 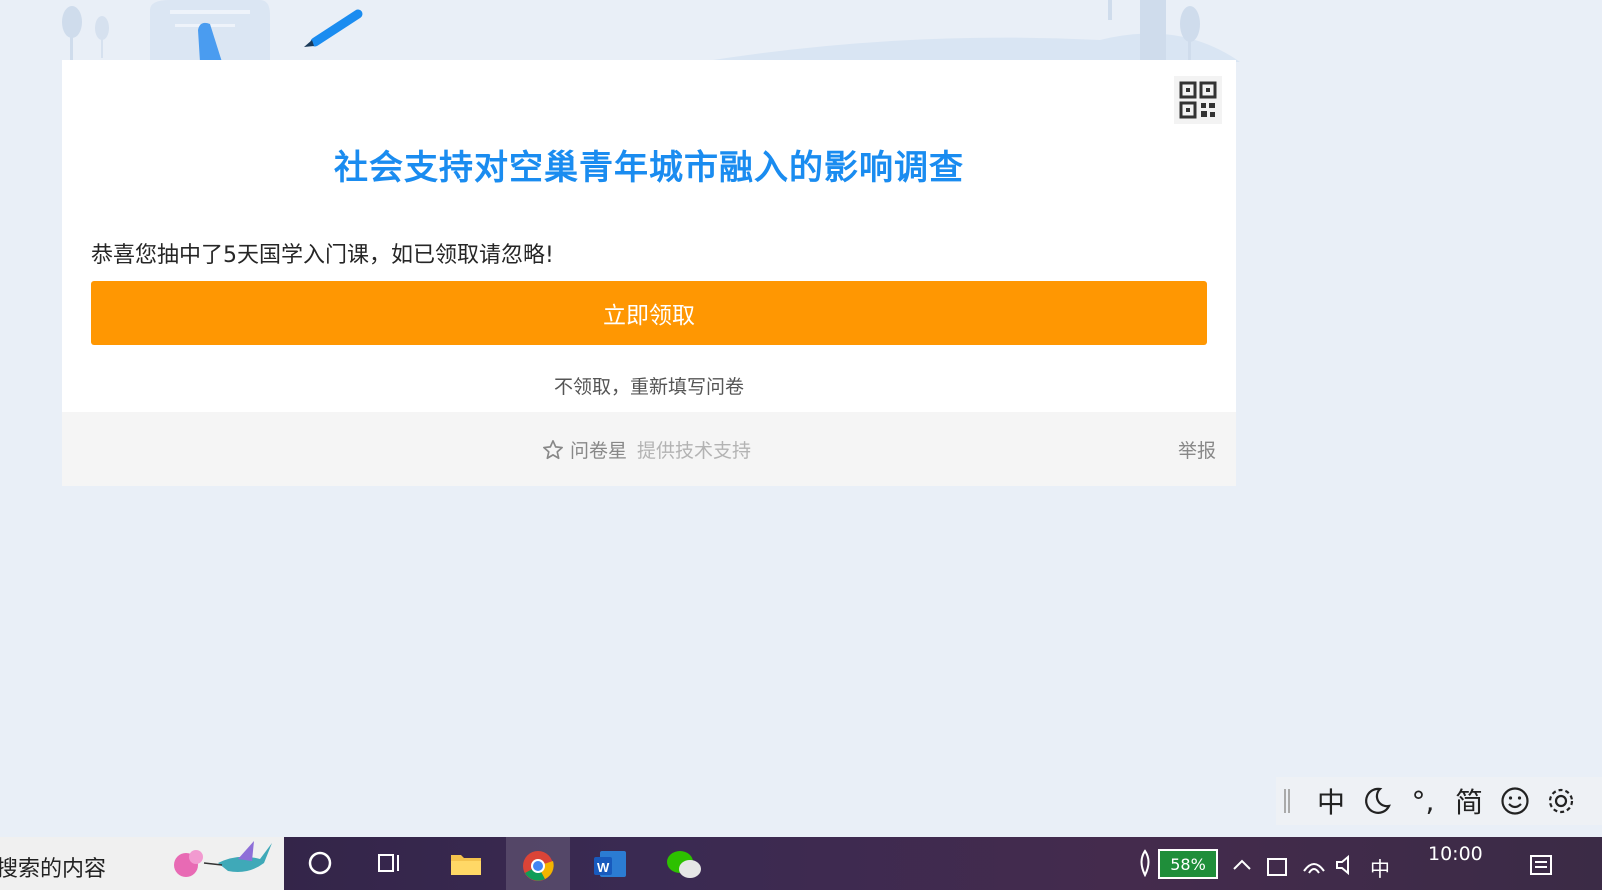 I want to click on qr-code-icon, so click(x=1198, y=100).